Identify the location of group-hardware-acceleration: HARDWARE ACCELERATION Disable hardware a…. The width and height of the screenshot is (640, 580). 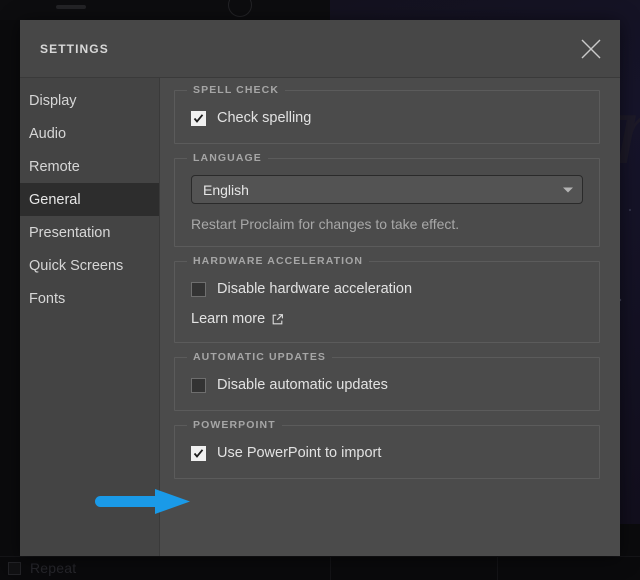
(387, 299).